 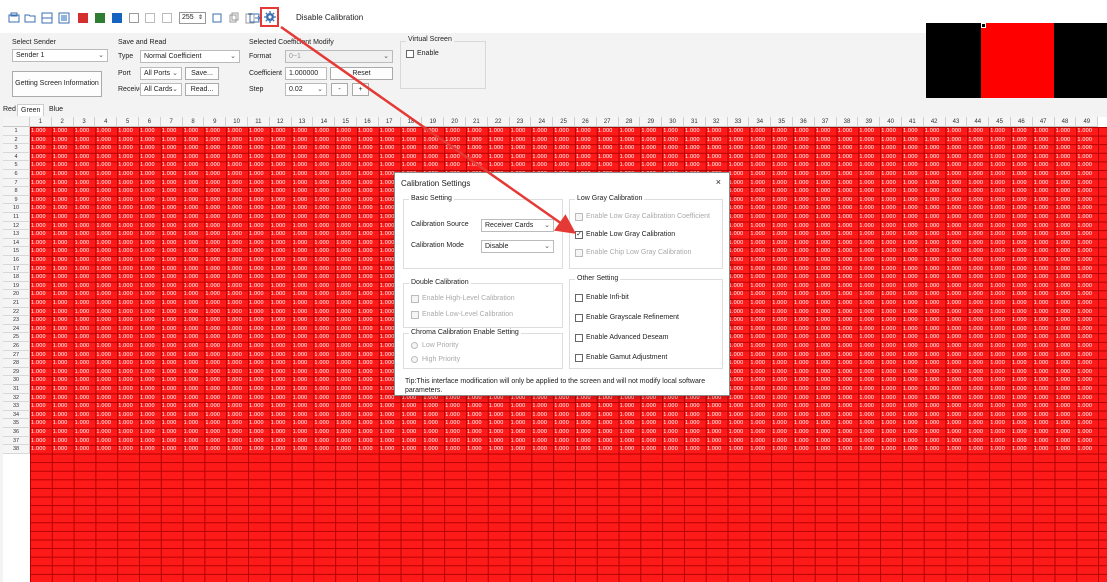 What do you see at coordinates (411, 122) in the screenshot?
I see `column-header: 18` at bounding box center [411, 122].